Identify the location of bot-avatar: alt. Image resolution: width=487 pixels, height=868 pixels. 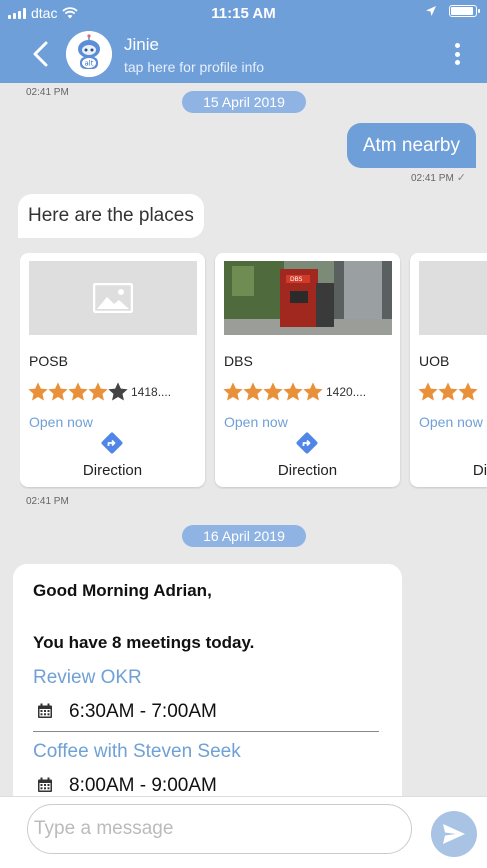
(89, 54).